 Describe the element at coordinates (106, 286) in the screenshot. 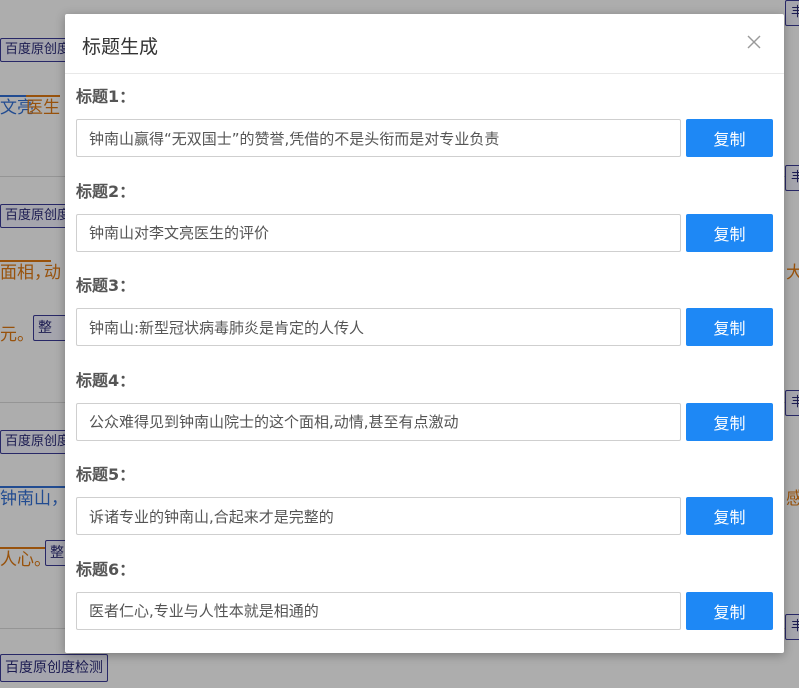

I see `title-label: 标题3：` at that location.